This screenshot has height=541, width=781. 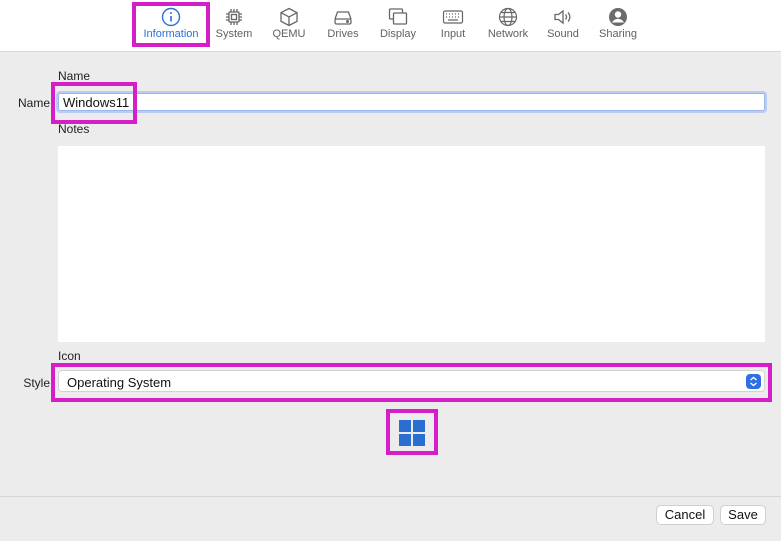 I want to click on tab-system: System, so click(x=234, y=23).